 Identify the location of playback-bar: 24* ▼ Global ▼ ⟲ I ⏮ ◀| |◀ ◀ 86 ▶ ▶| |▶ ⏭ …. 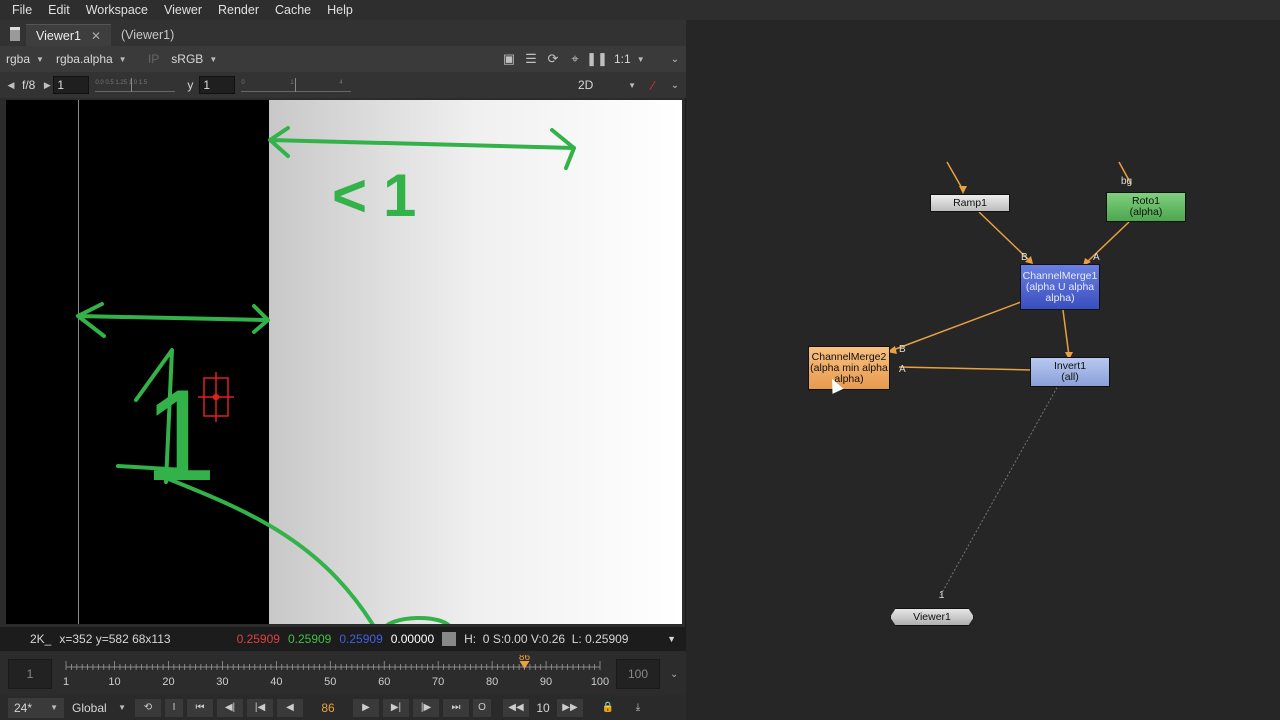
(343, 707).